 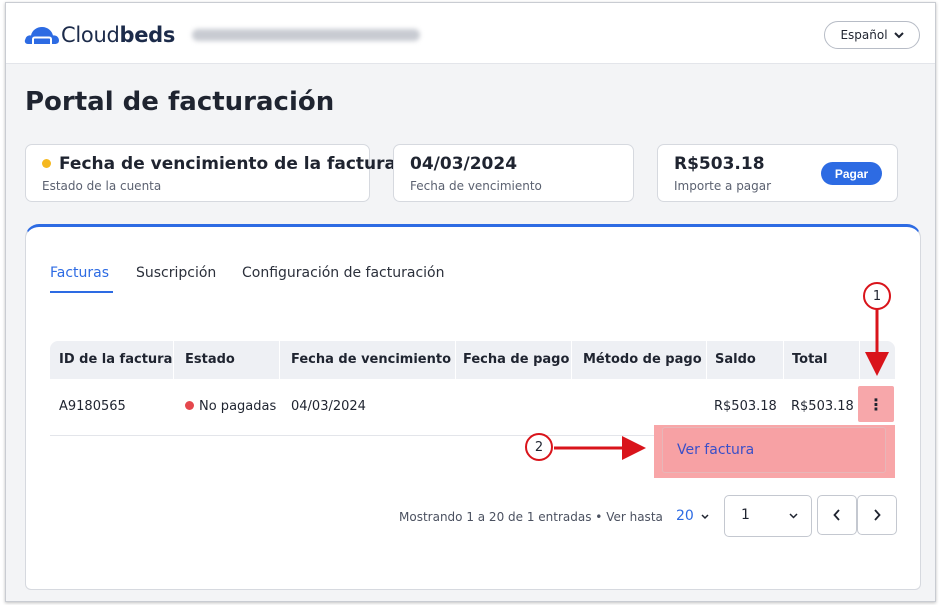 What do you see at coordinates (539, 447) in the screenshot?
I see `annotation-marker-2: 2` at bounding box center [539, 447].